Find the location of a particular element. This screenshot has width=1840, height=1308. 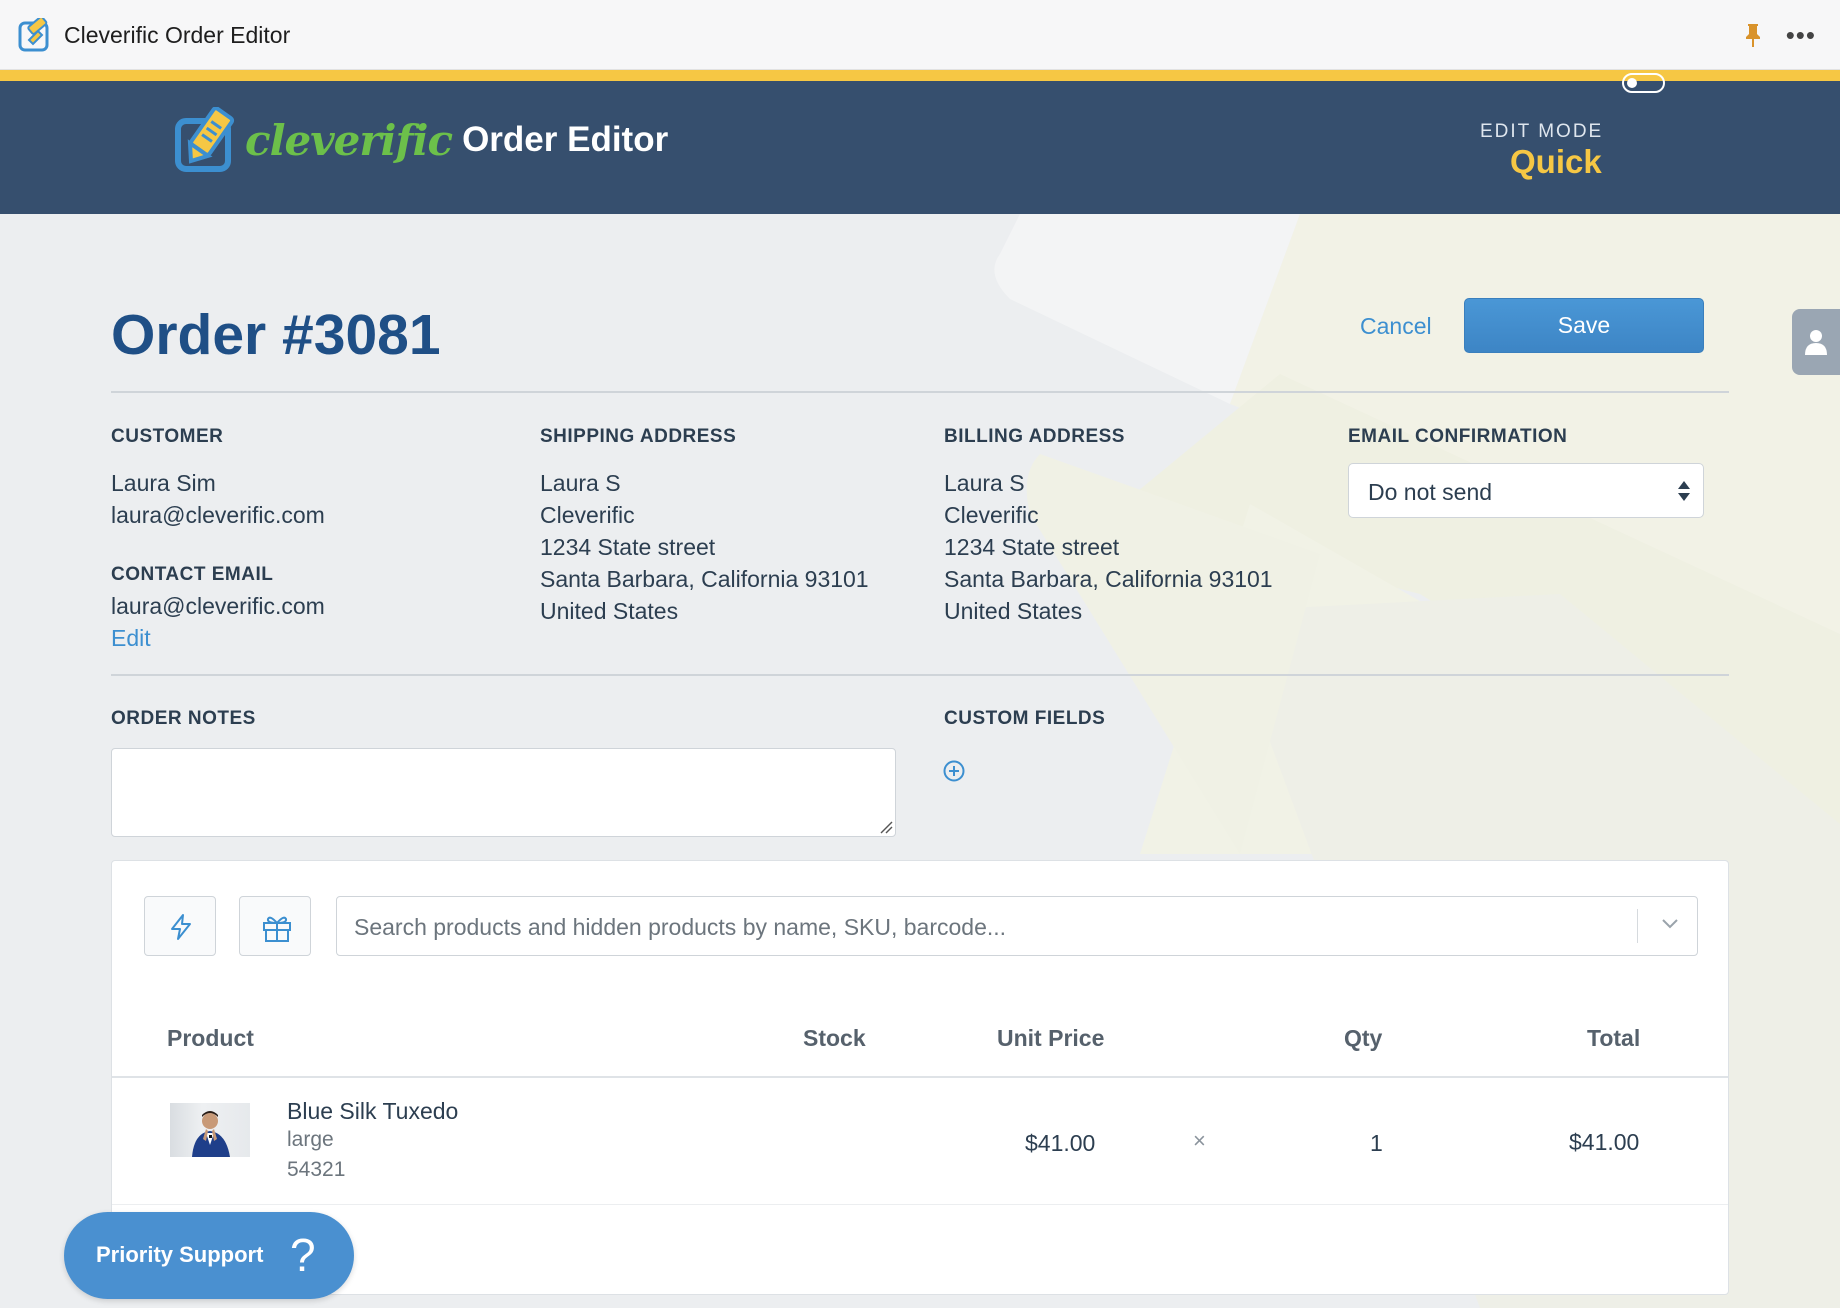

shipping-line: United States is located at coordinates (609, 611).